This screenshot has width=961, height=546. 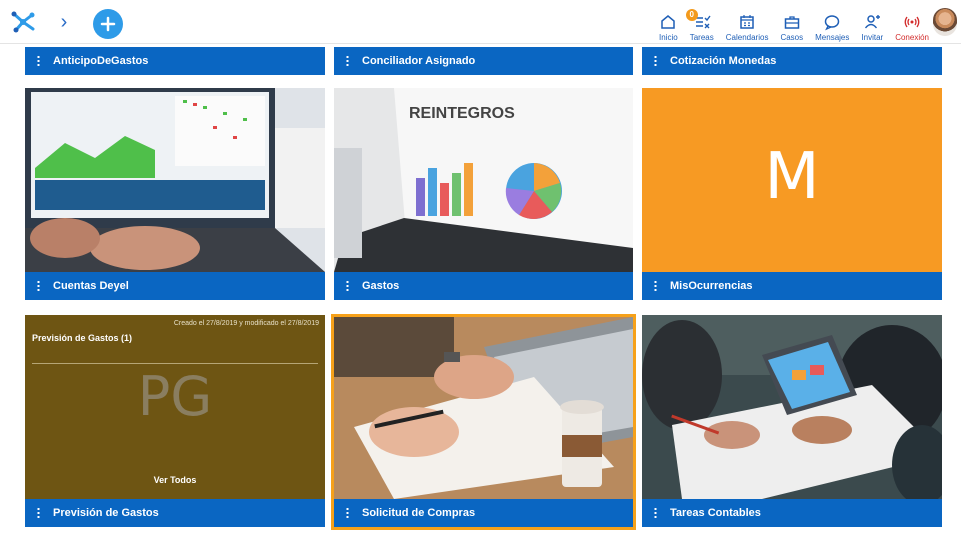 I want to click on nav-casos: Casos, so click(x=791, y=27).